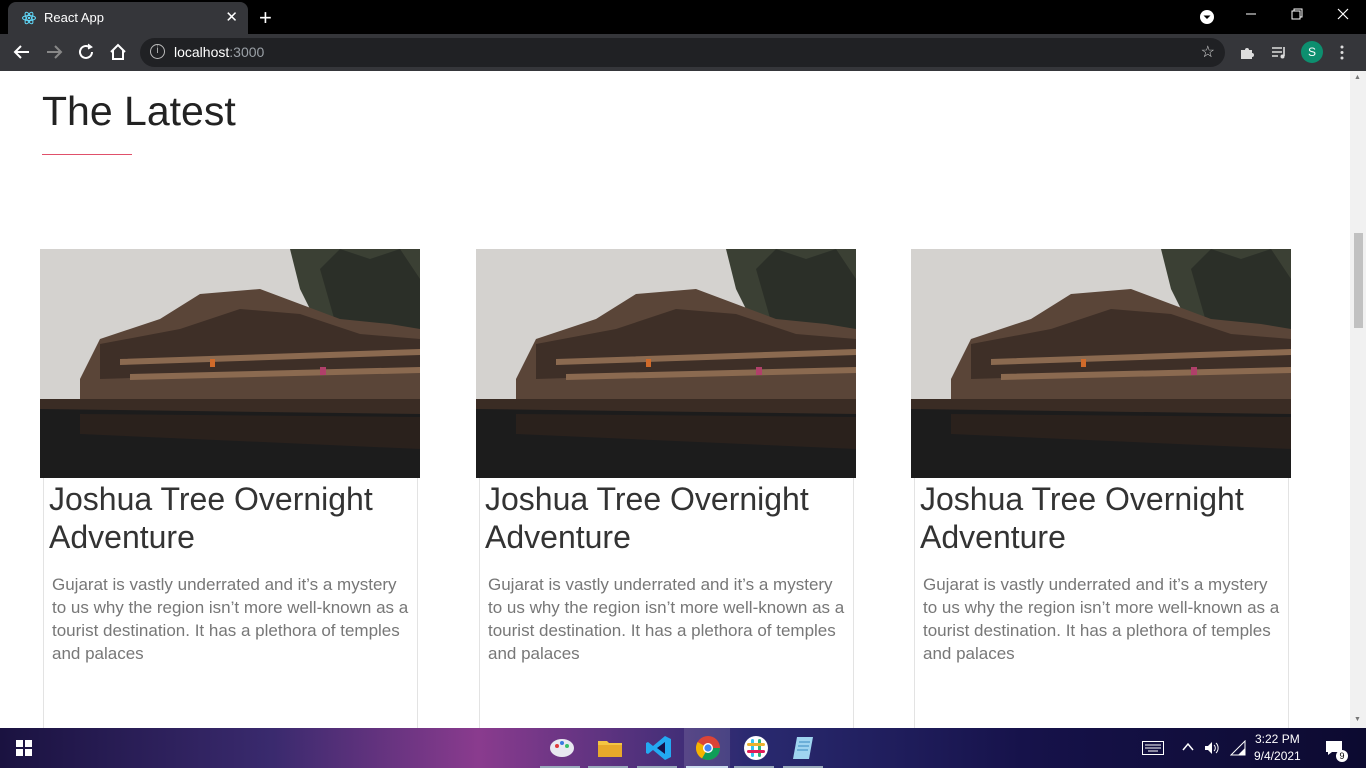  Describe the element at coordinates (1238, 748) in the screenshot. I see `wifi-icon` at that location.